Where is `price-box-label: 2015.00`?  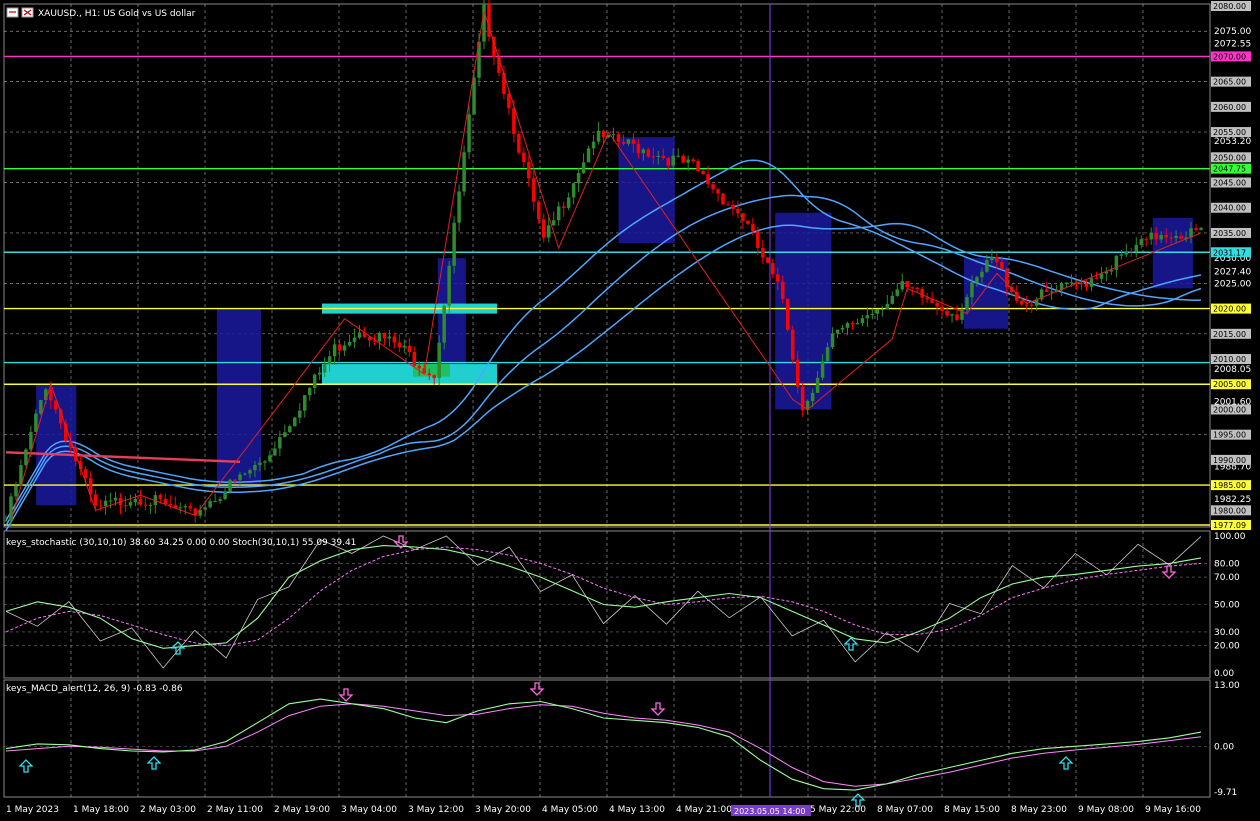
price-box-label: 2015.00 is located at coordinates (1229, 334).